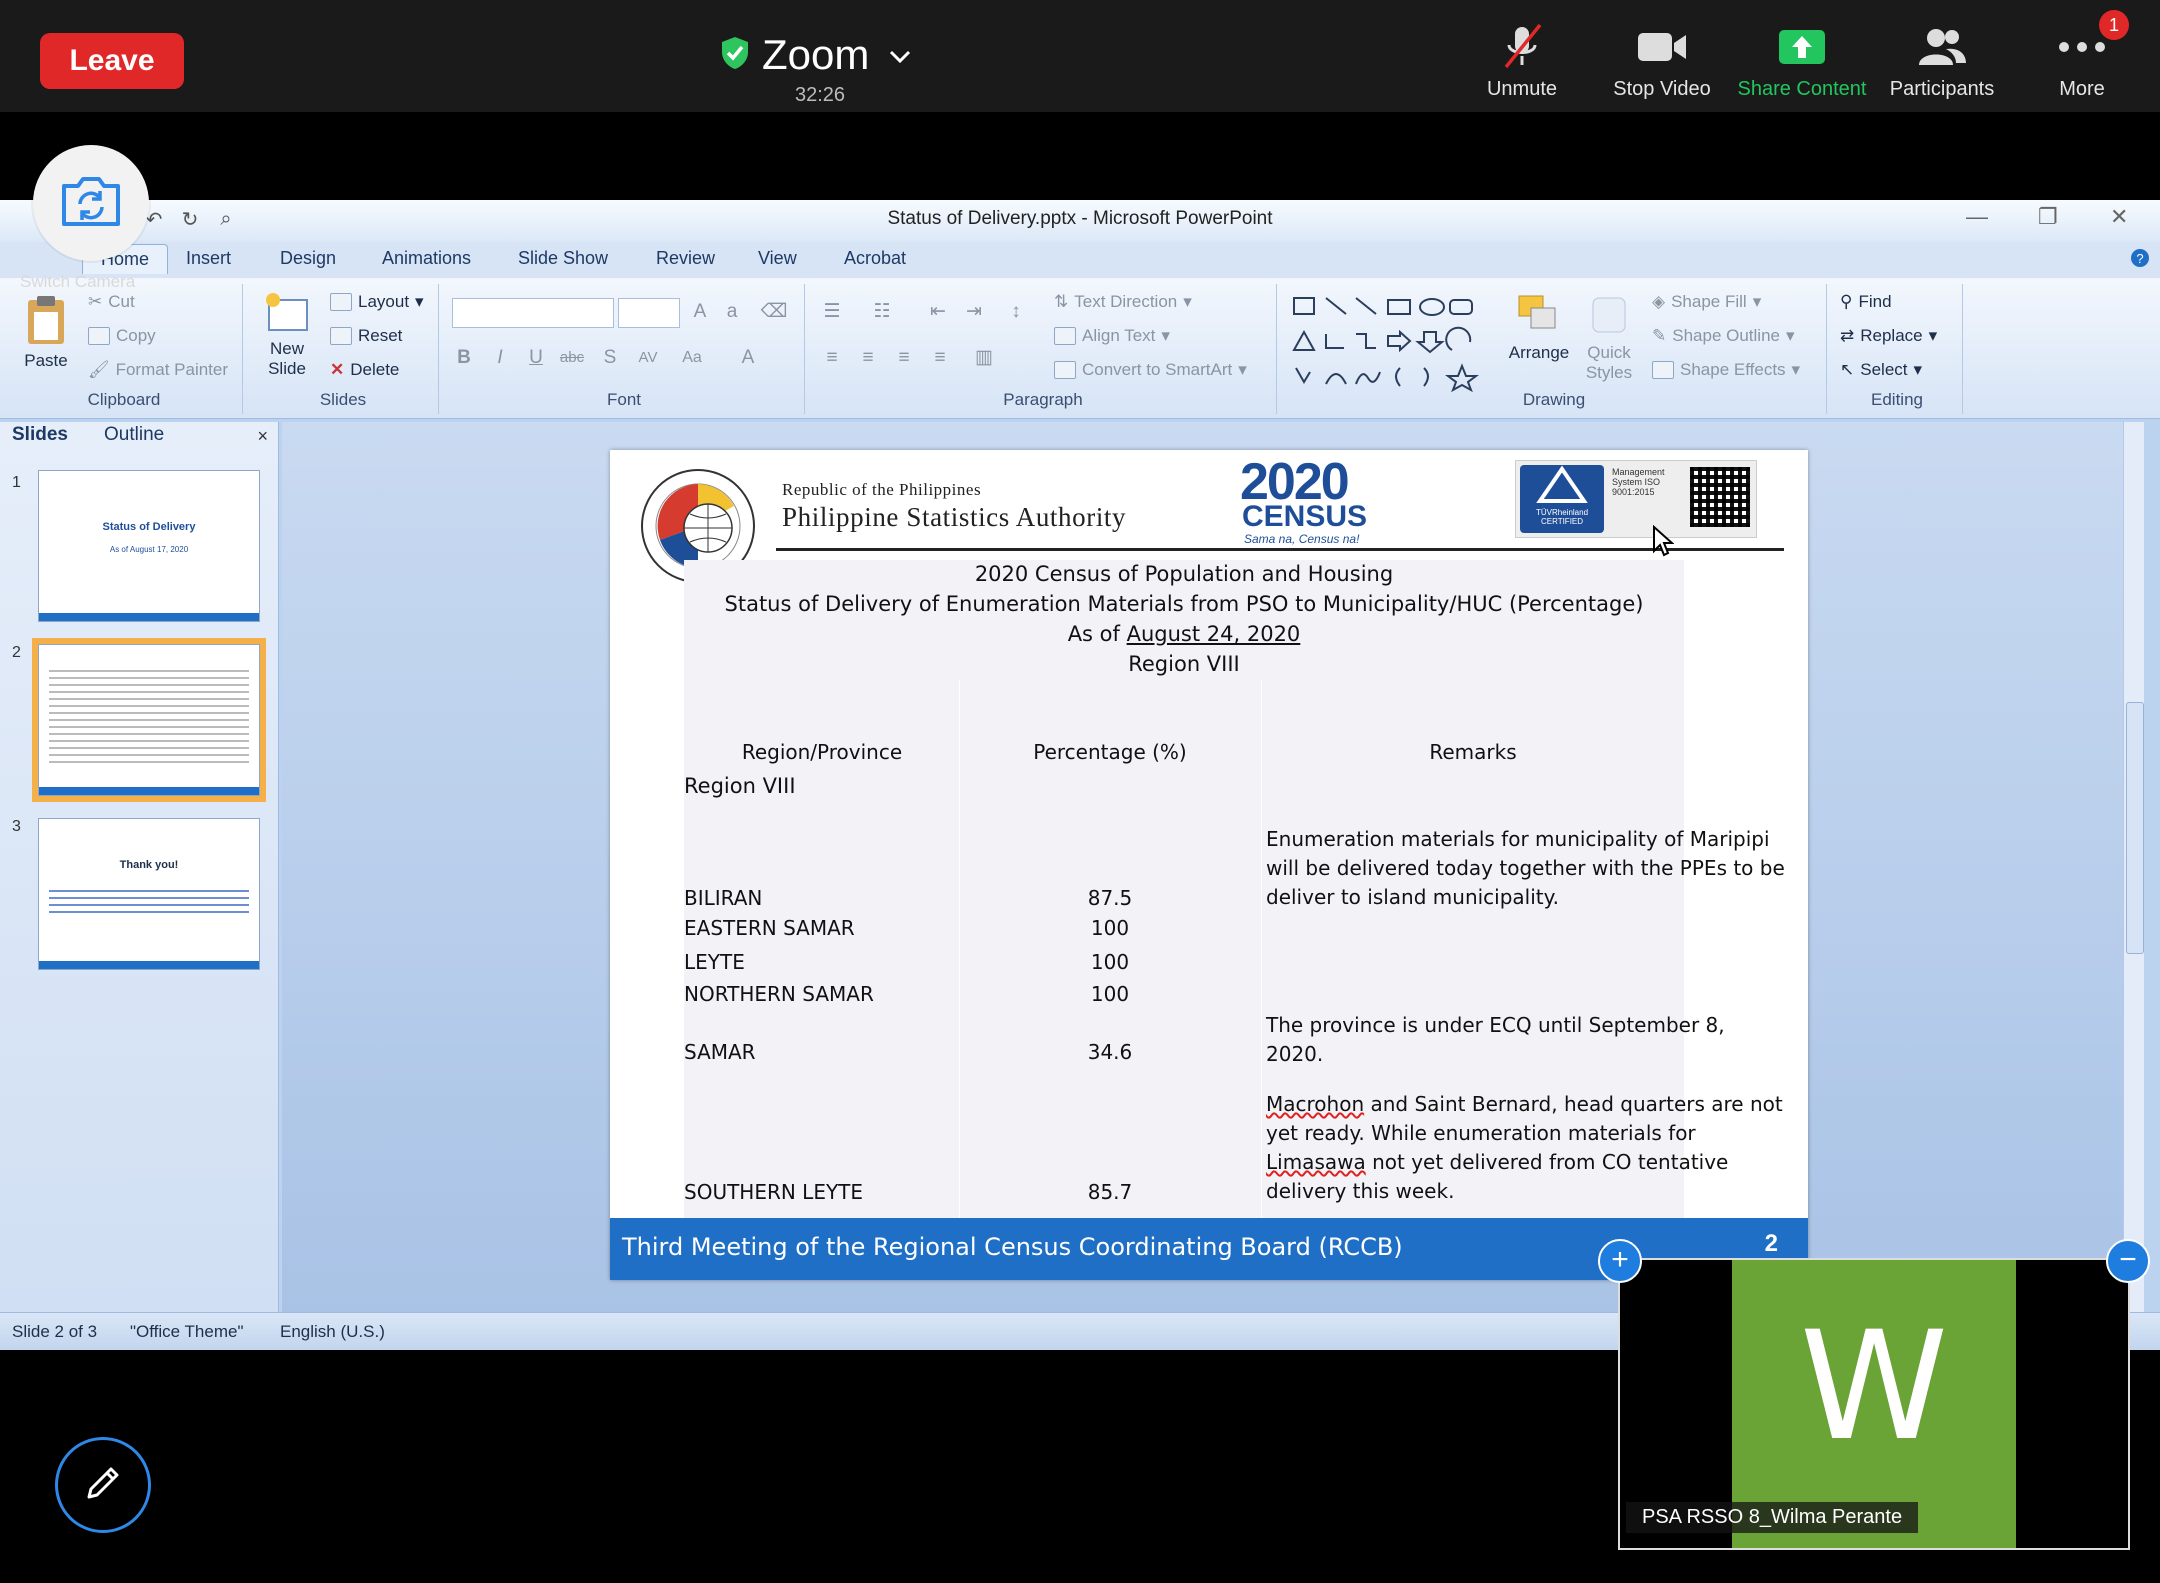  I want to click on char-spacing-icon: AV, so click(648, 358).